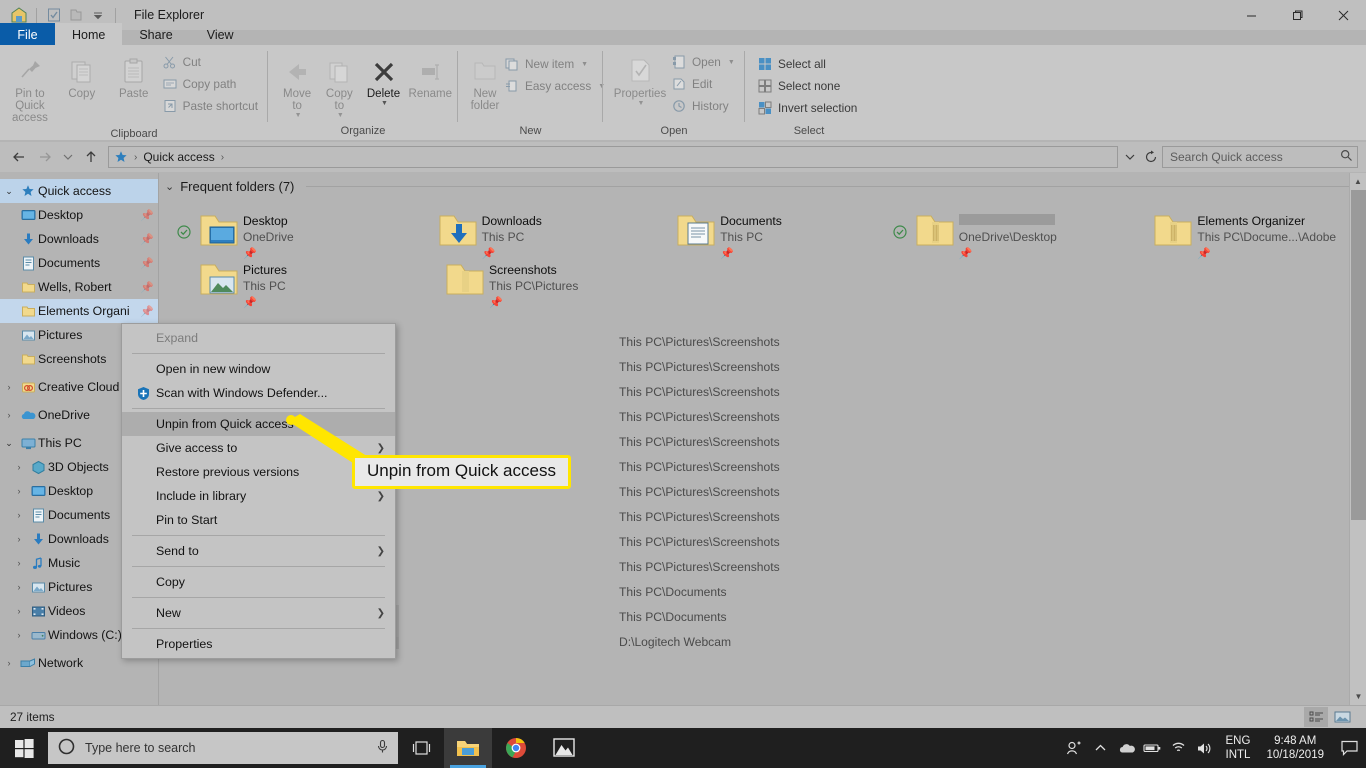 This screenshot has height=768, width=1366. What do you see at coordinates (292, 232) in the screenshot?
I see `folder-item-desktop: Desktop OneDrive 📌` at bounding box center [292, 232].